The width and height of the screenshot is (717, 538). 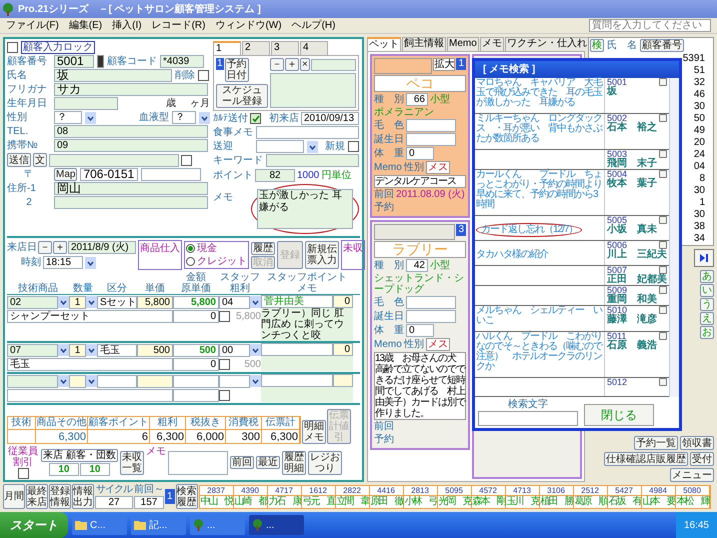 I want to click on purchase-box: 商品仕入, so click(x=160, y=255).